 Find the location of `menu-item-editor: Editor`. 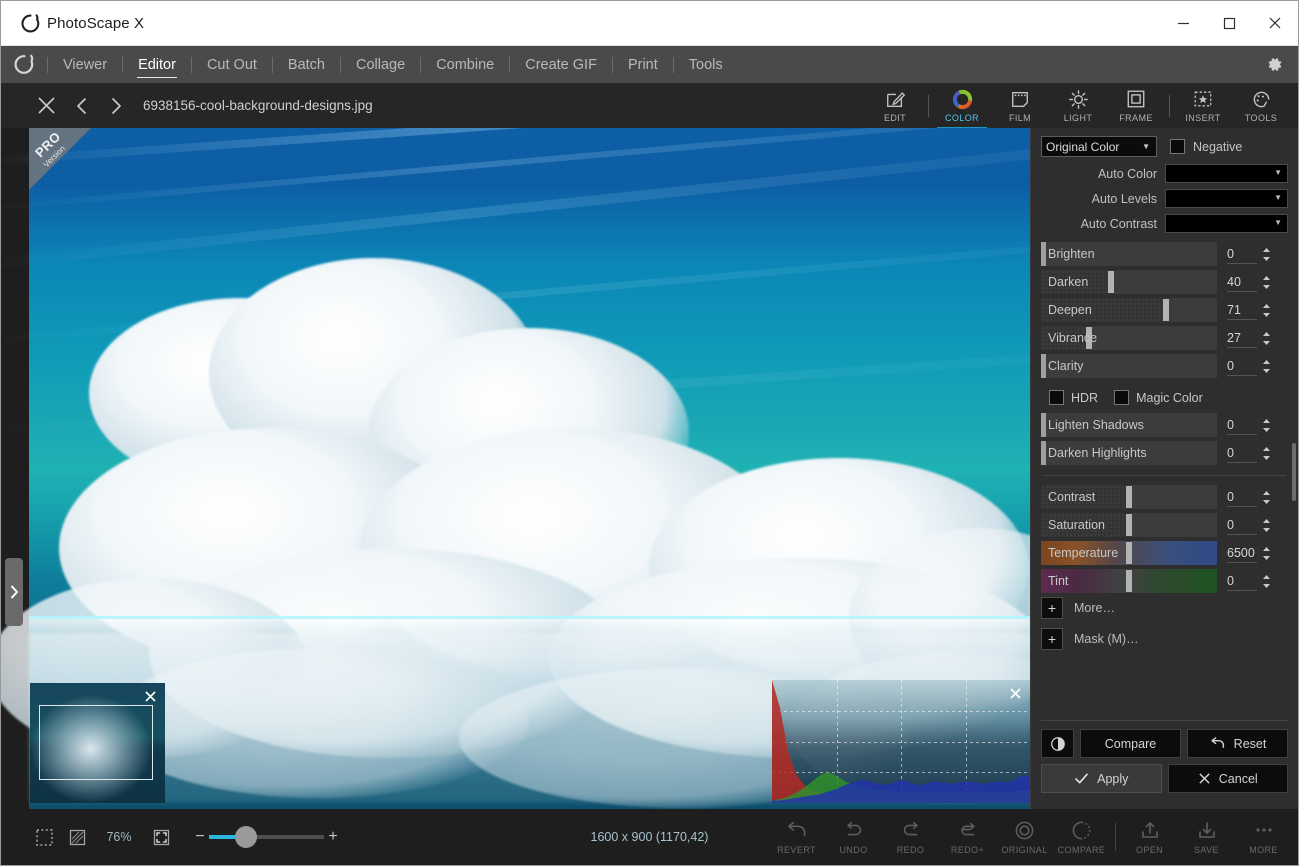

menu-item-editor: Editor is located at coordinates (157, 64).